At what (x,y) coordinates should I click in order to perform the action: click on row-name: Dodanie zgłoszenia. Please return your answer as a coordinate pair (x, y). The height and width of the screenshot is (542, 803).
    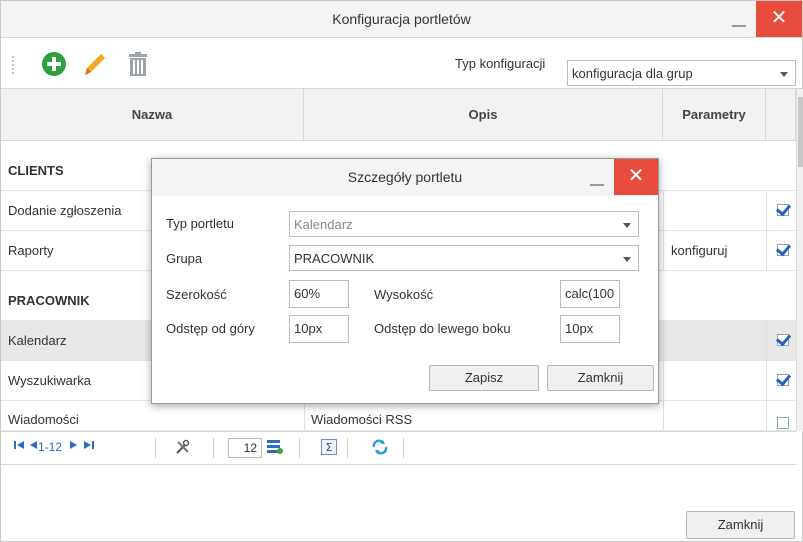
    Looking at the image, I should click on (65, 210).